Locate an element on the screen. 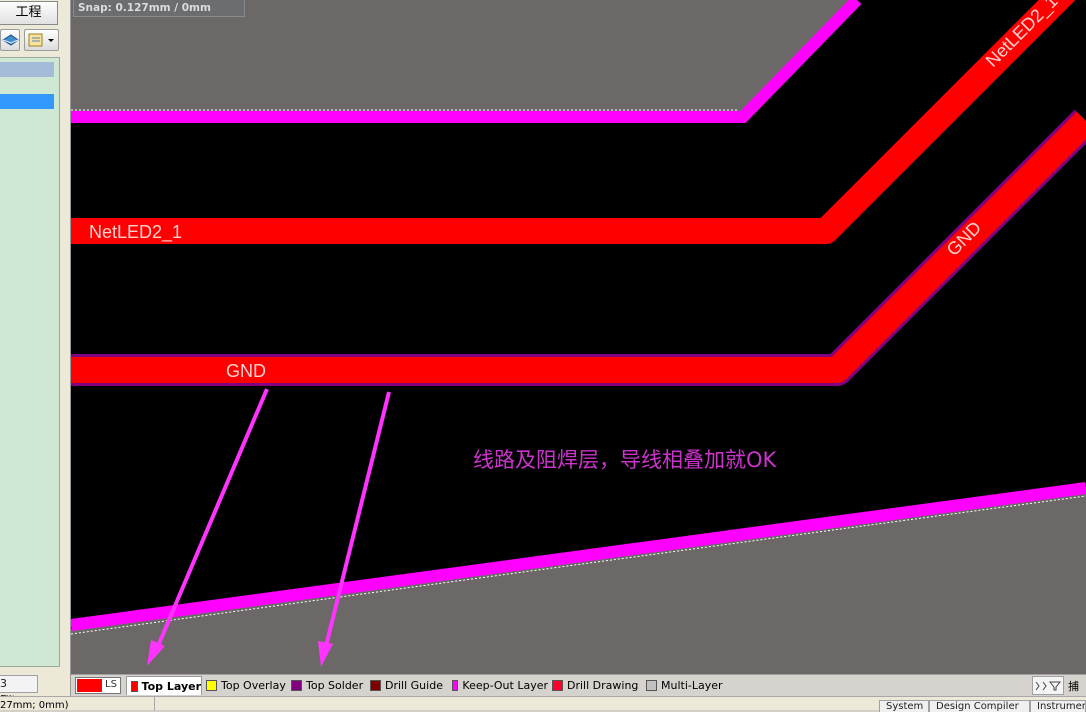 Image resolution: width=1086 pixels, height=712 pixels. current-layer-swatch is located at coordinates (89, 685).